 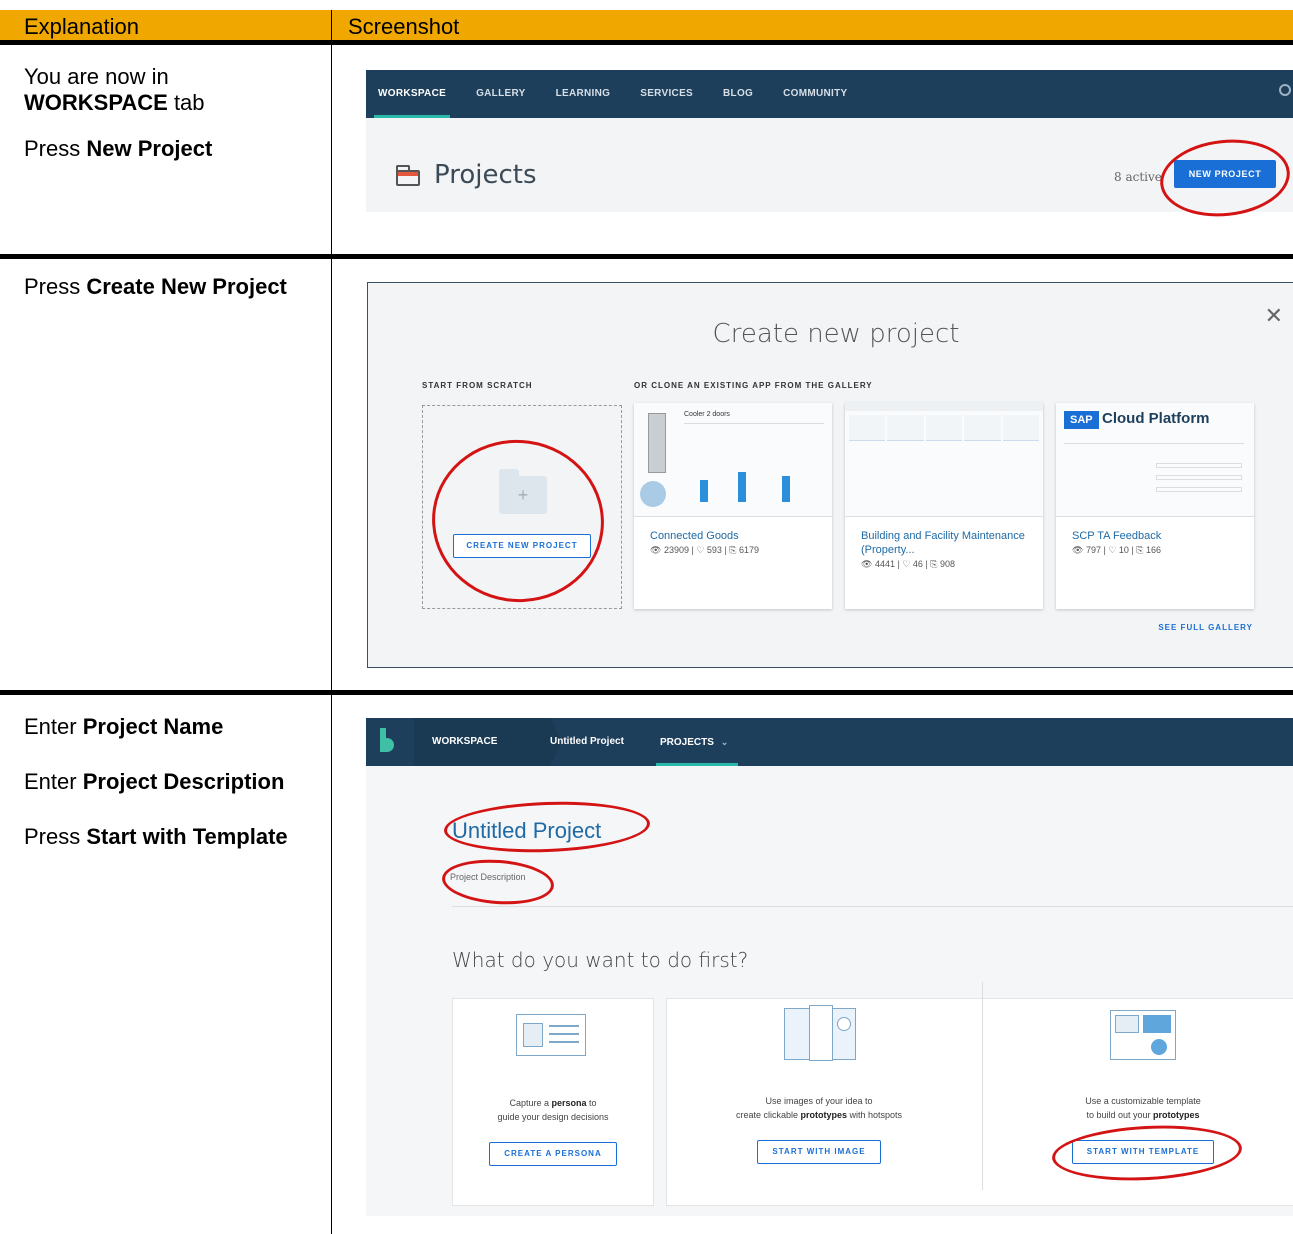 What do you see at coordinates (1156, 418) in the screenshot?
I see `brand-text: Cloud Platform` at bounding box center [1156, 418].